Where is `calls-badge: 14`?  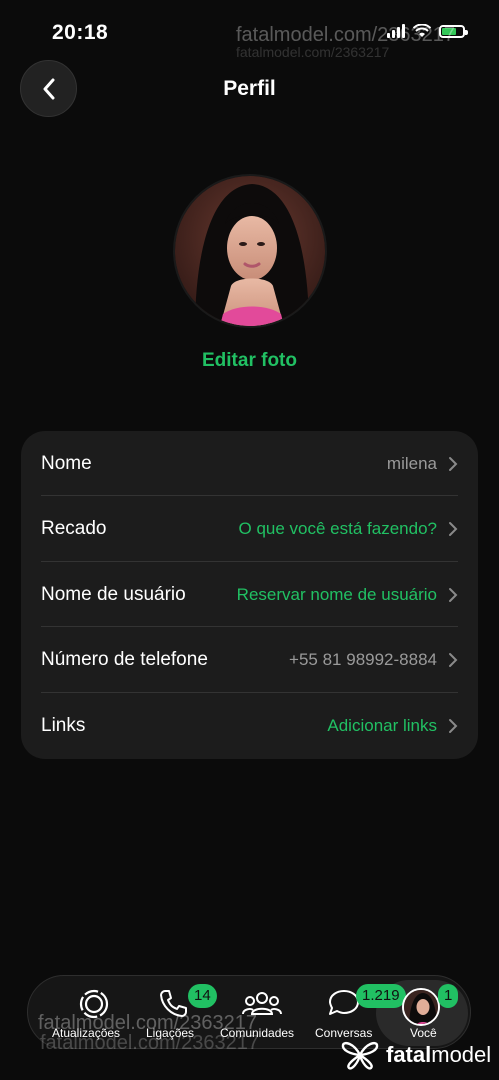 calls-badge: 14 is located at coordinates (202, 996).